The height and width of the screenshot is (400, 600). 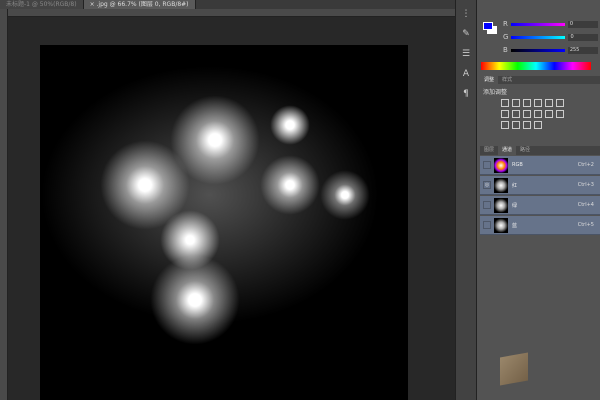 I want to click on channel-shortcut: Ctrl+2, so click(x=585, y=165).